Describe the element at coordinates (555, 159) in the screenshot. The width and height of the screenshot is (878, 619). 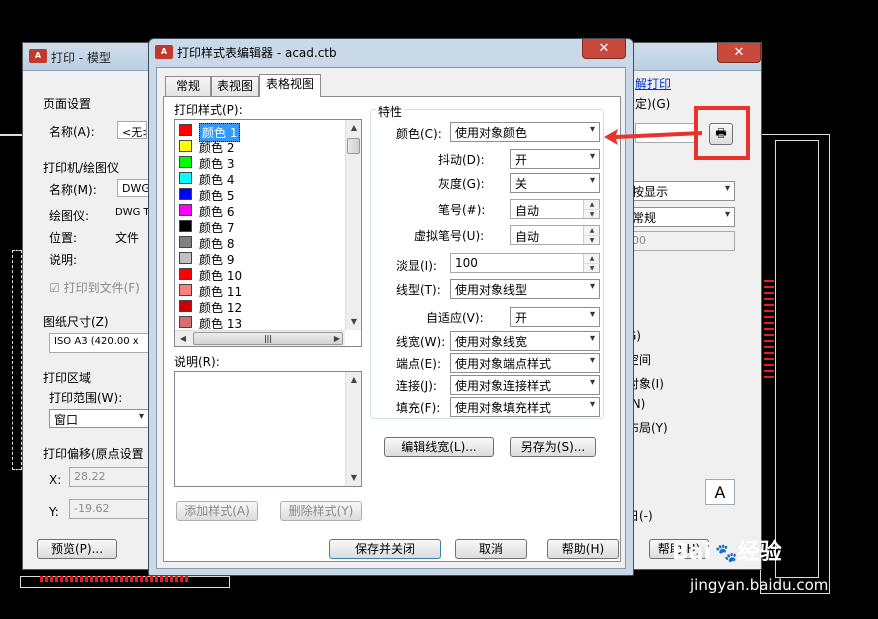
I see `dither-combo: 开` at that location.